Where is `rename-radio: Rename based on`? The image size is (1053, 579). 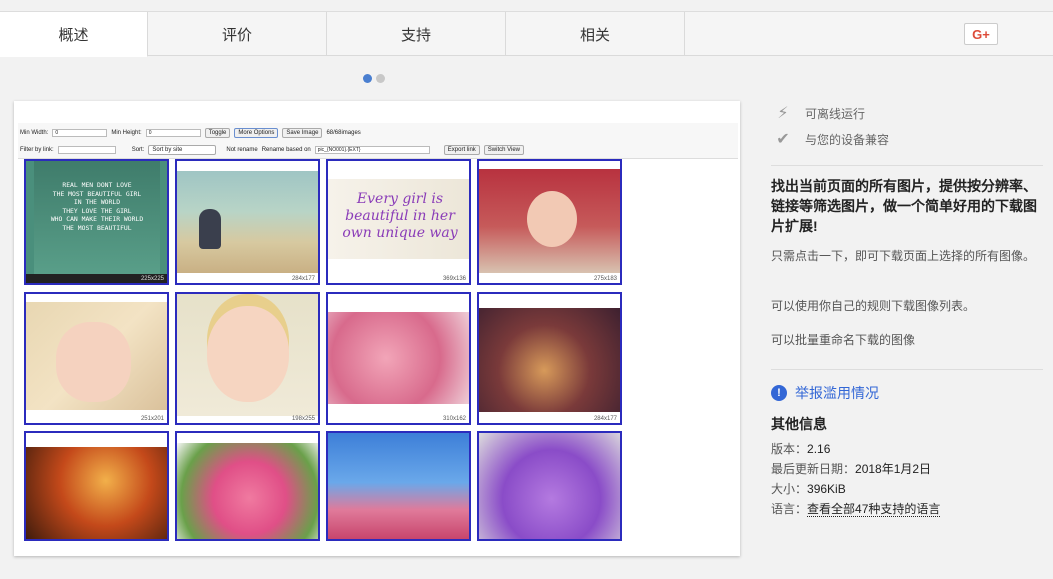
rename-radio: Rename based on is located at coordinates (286, 150).